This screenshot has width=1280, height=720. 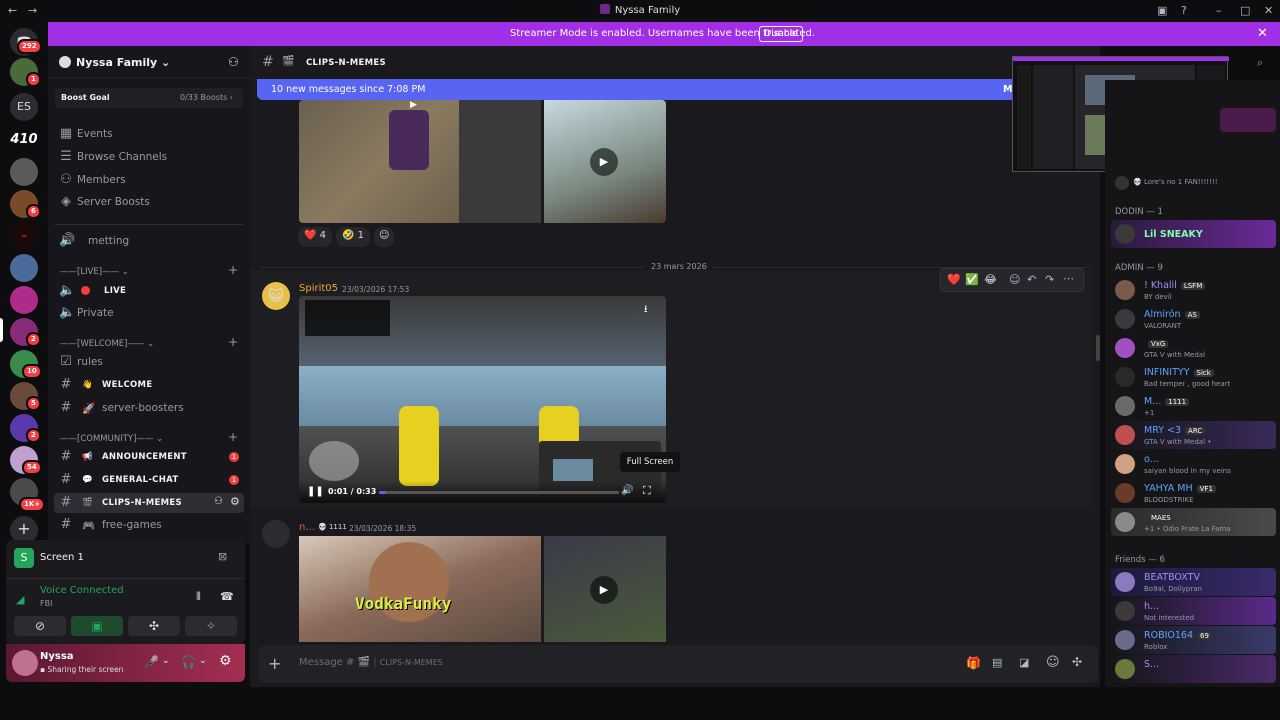 I want to click on quick-react-heart: ❤️, so click(x=954, y=279).